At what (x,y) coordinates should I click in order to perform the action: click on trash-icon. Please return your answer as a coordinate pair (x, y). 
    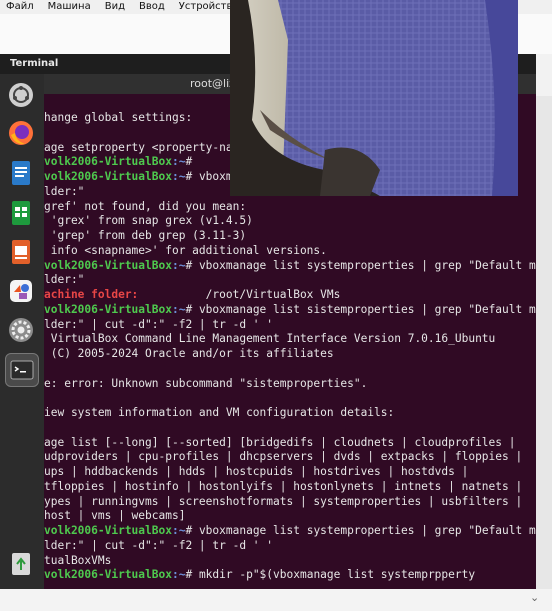
    Looking at the image, I should click on (21, 564).